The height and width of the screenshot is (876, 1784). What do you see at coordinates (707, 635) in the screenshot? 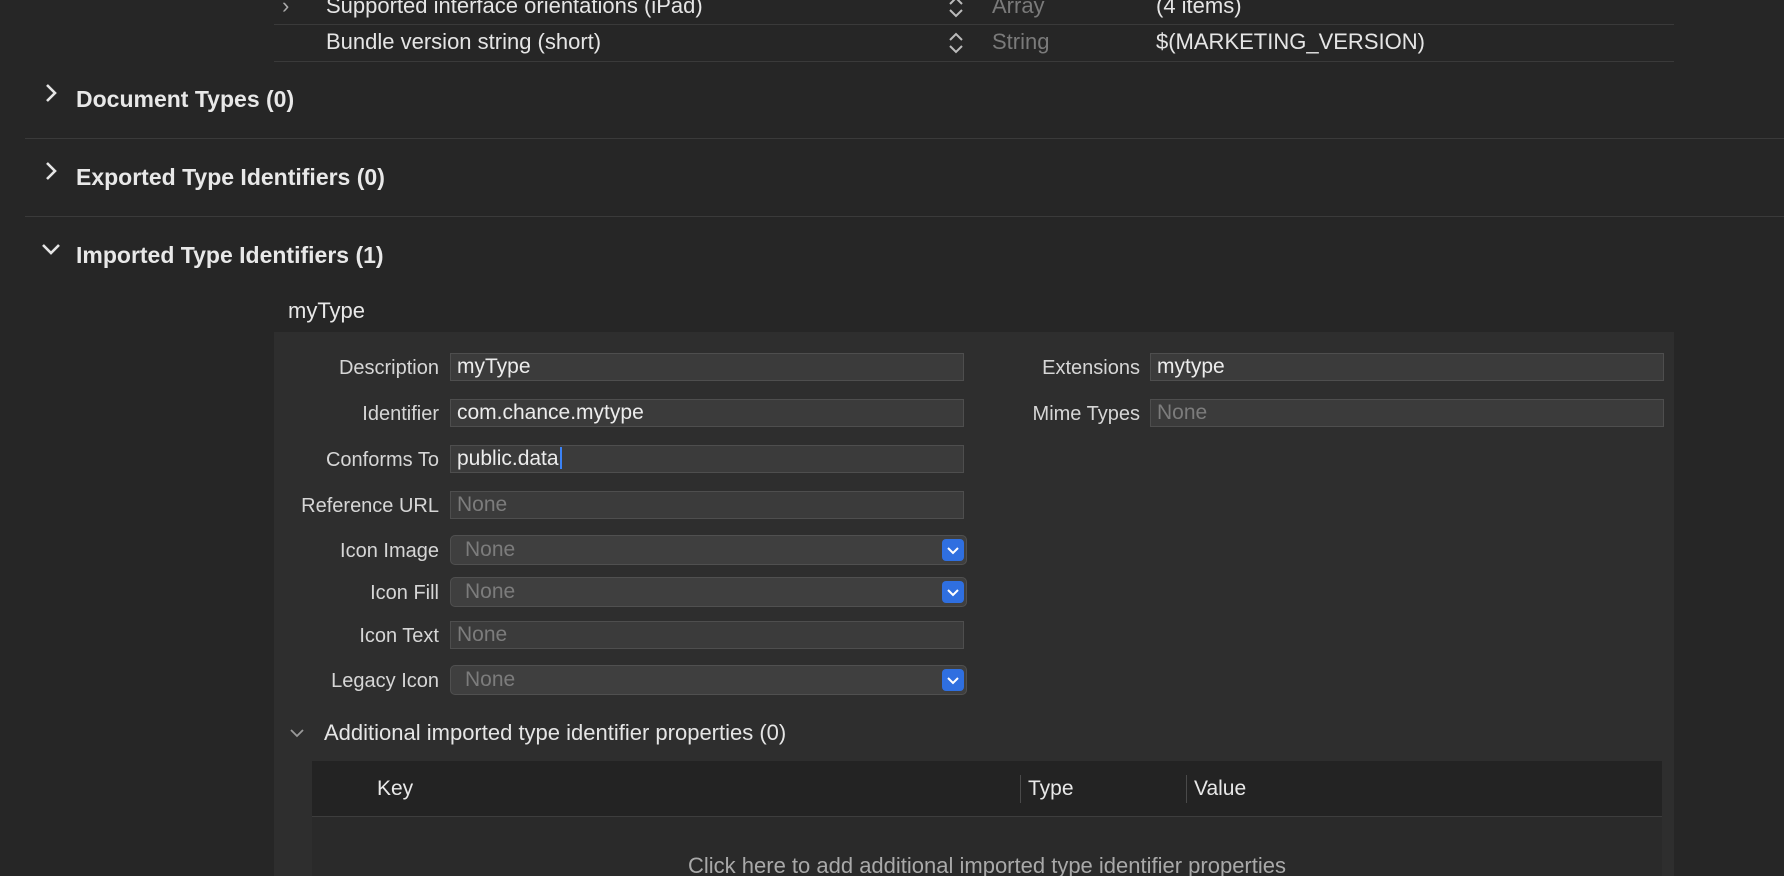
I see `icon-text-field: None` at bounding box center [707, 635].